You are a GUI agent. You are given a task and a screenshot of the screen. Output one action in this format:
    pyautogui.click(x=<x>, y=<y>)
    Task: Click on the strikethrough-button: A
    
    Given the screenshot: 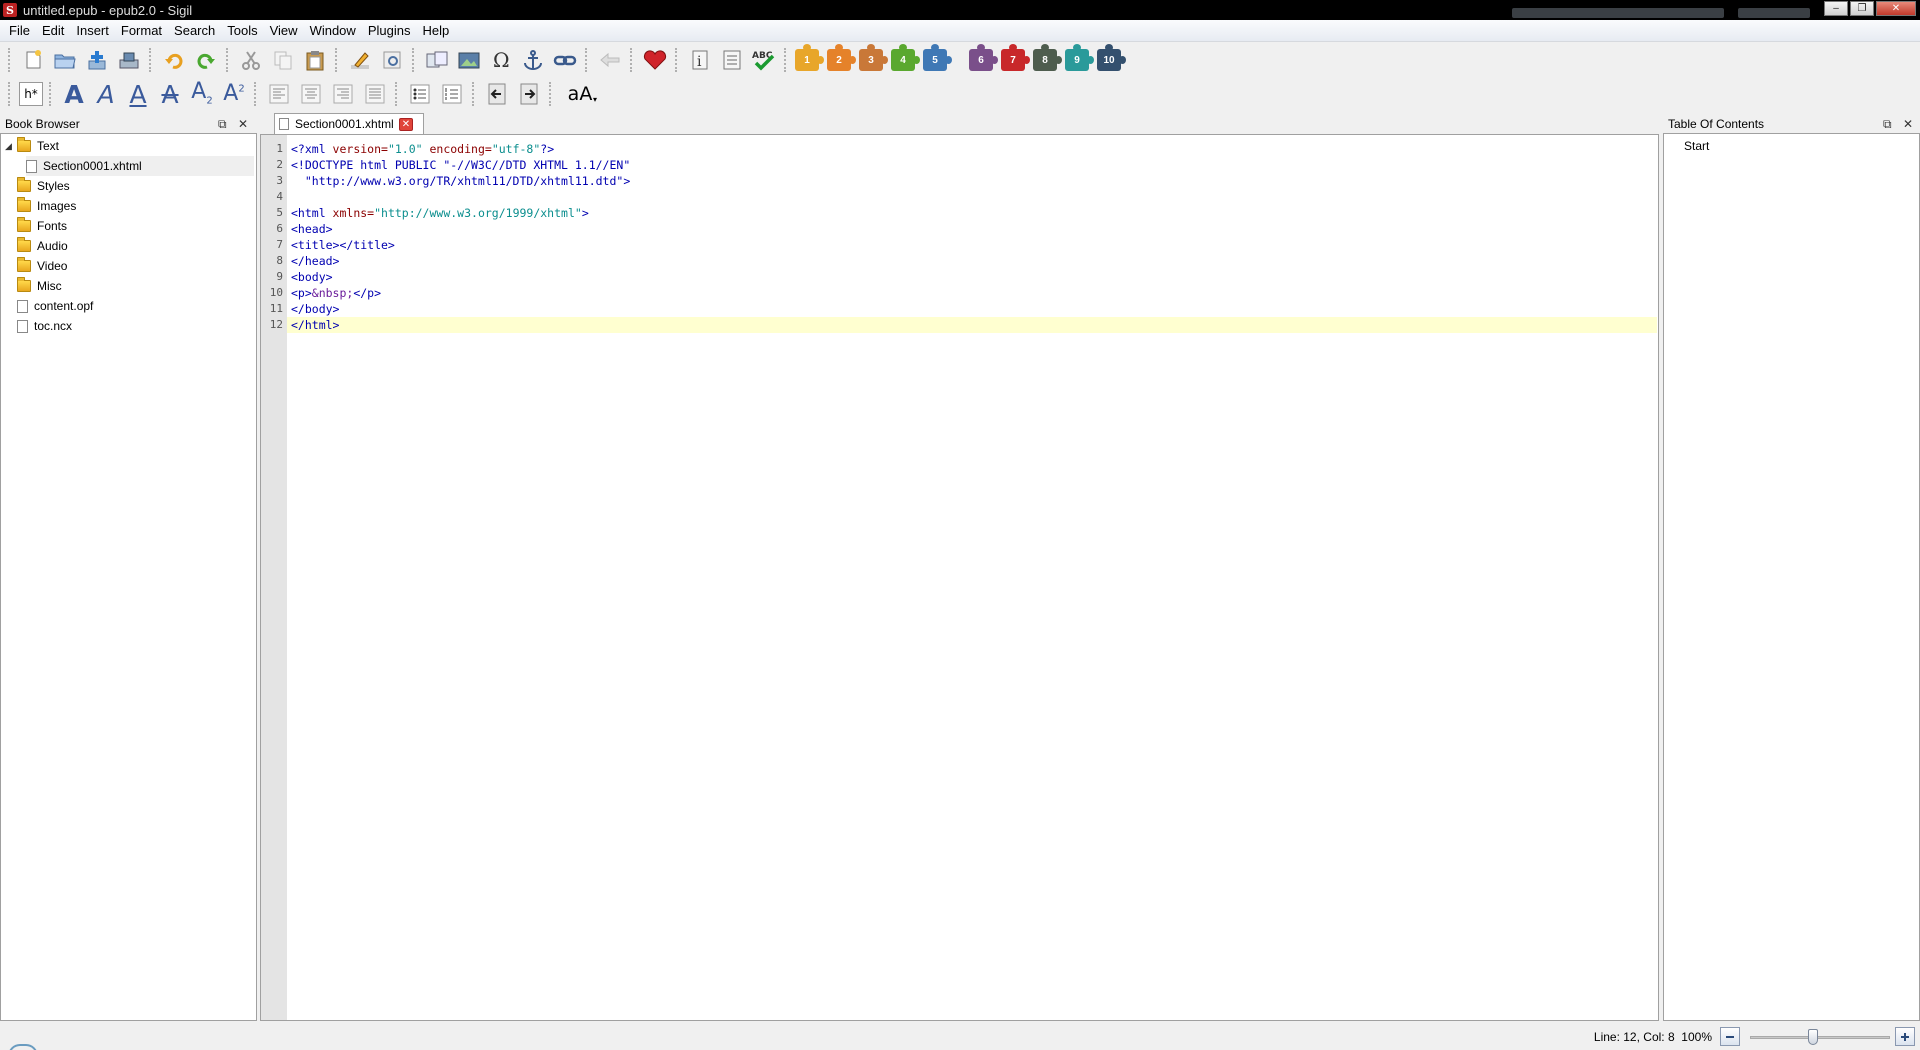 What is the action you would take?
    pyautogui.click(x=170, y=94)
    